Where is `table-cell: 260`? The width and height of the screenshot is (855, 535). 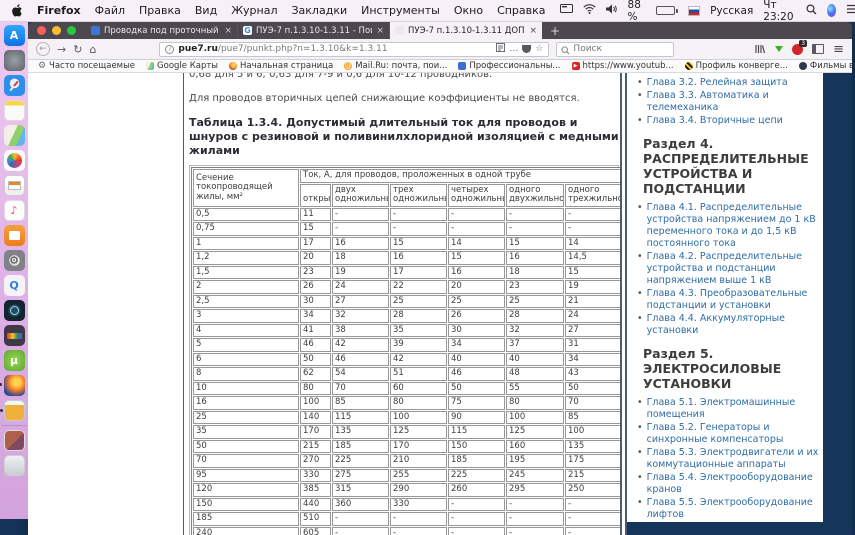 table-cell: 260 is located at coordinates (476, 490).